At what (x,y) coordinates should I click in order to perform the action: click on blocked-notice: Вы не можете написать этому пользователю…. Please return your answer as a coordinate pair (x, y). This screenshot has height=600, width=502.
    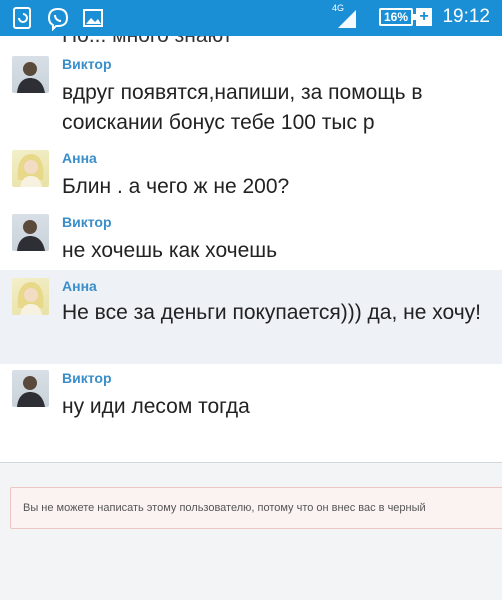
    Looking at the image, I should click on (256, 508).